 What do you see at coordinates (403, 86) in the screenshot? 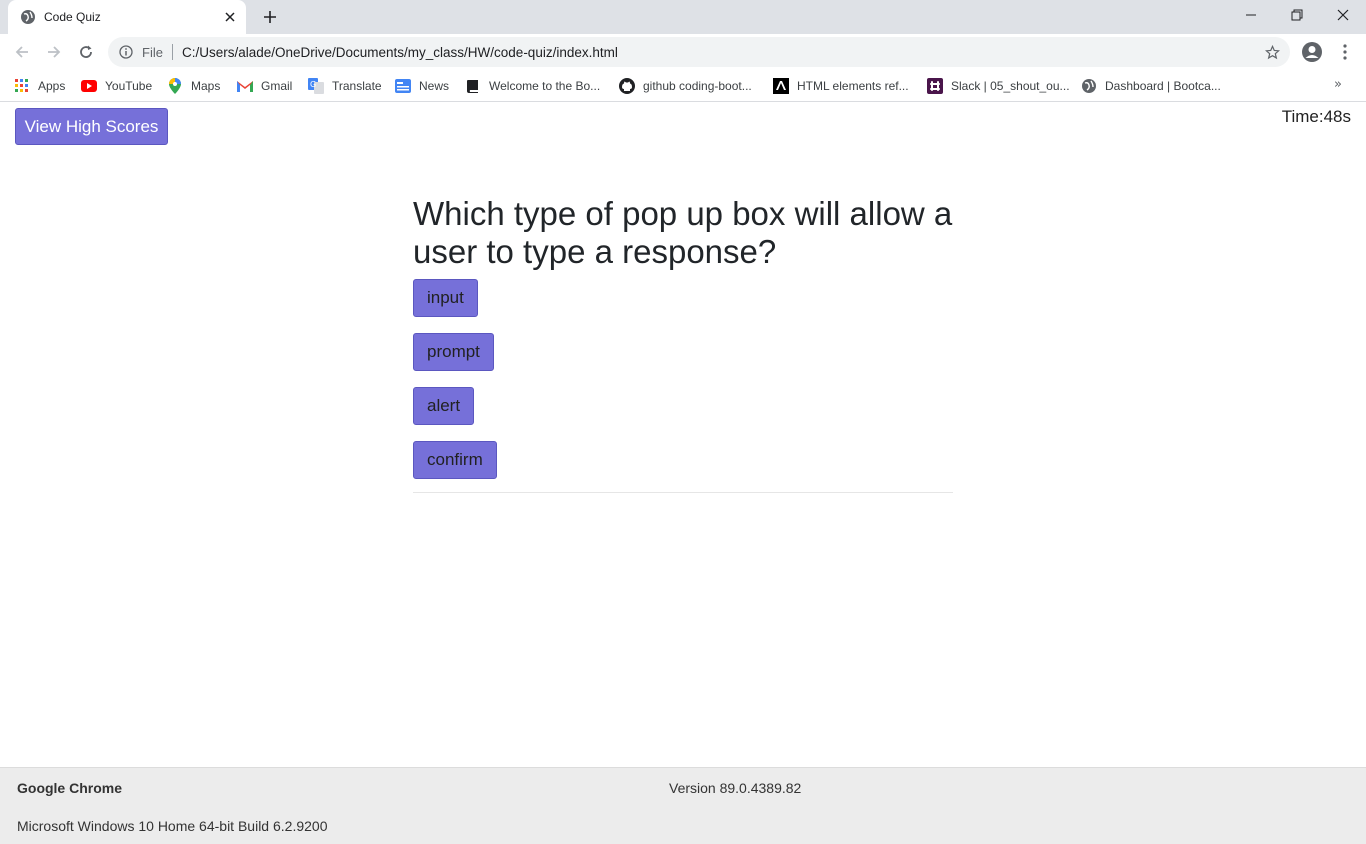
I see `news-icon` at bounding box center [403, 86].